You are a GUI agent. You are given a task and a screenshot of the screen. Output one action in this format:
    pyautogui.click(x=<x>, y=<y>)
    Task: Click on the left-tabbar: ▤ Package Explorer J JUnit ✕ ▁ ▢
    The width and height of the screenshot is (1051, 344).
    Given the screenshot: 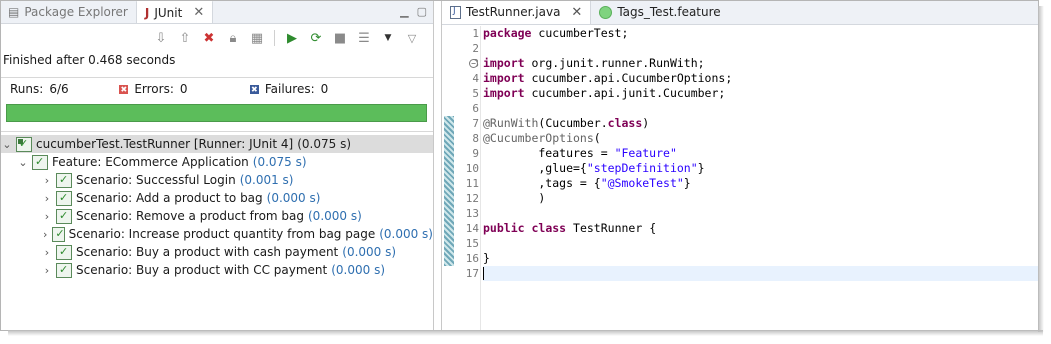 What is the action you would take?
    pyautogui.click(x=216, y=12)
    